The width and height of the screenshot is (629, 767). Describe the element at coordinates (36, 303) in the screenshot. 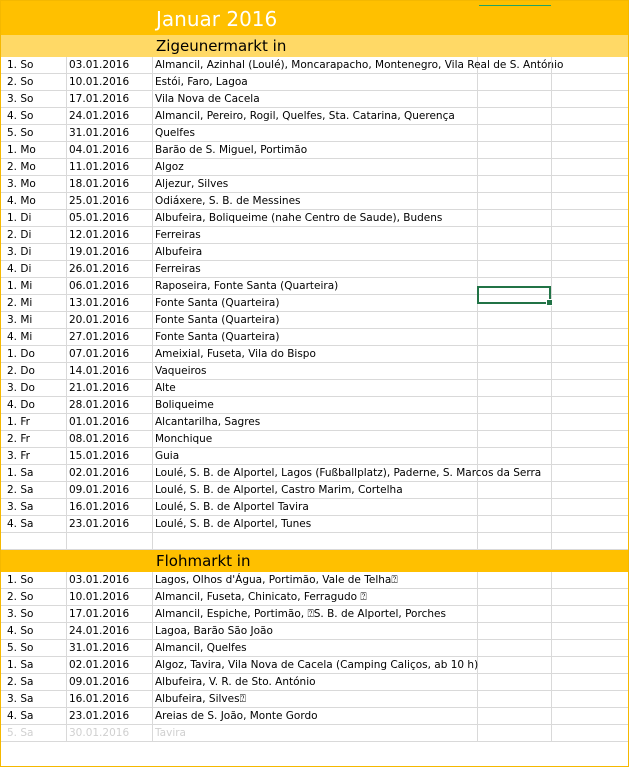

I see `cell-day: 2. Mi` at that location.